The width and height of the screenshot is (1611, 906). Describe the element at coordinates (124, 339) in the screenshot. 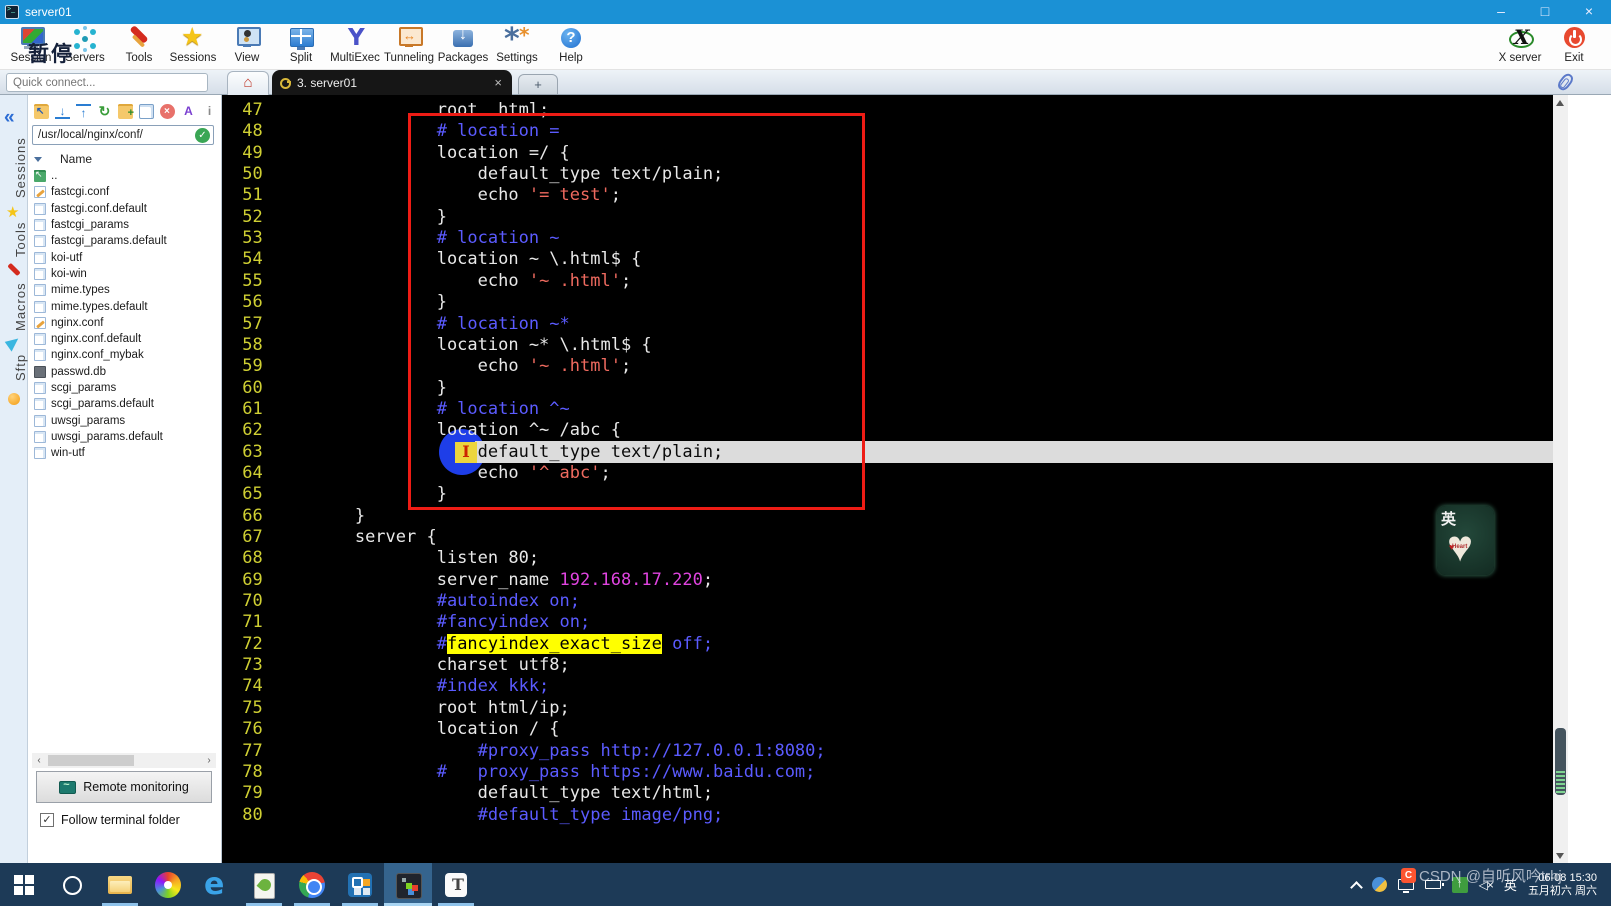

I see `file-row: nginx.conf.default` at that location.